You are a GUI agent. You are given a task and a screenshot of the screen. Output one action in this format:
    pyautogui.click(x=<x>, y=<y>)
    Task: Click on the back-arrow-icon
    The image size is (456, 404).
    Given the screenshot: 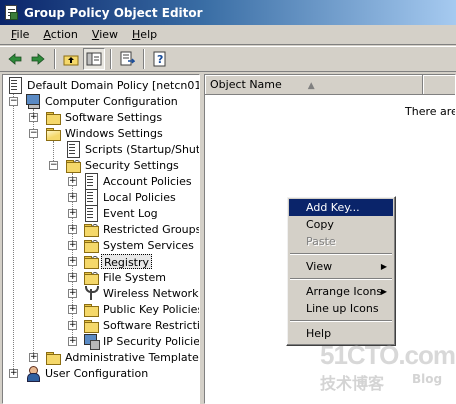 What is the action you would take?
    pyautogui.click(x=15, y=59)
    